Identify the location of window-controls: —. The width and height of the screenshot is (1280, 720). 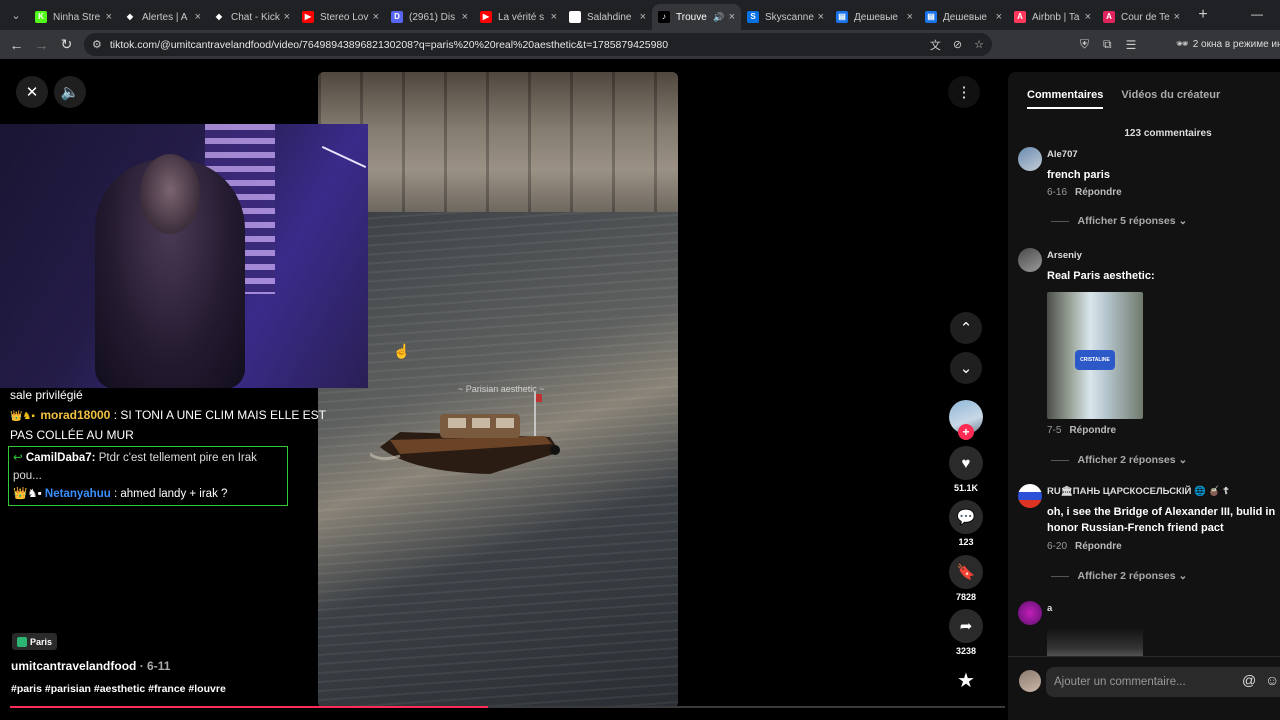
(1257, 15).